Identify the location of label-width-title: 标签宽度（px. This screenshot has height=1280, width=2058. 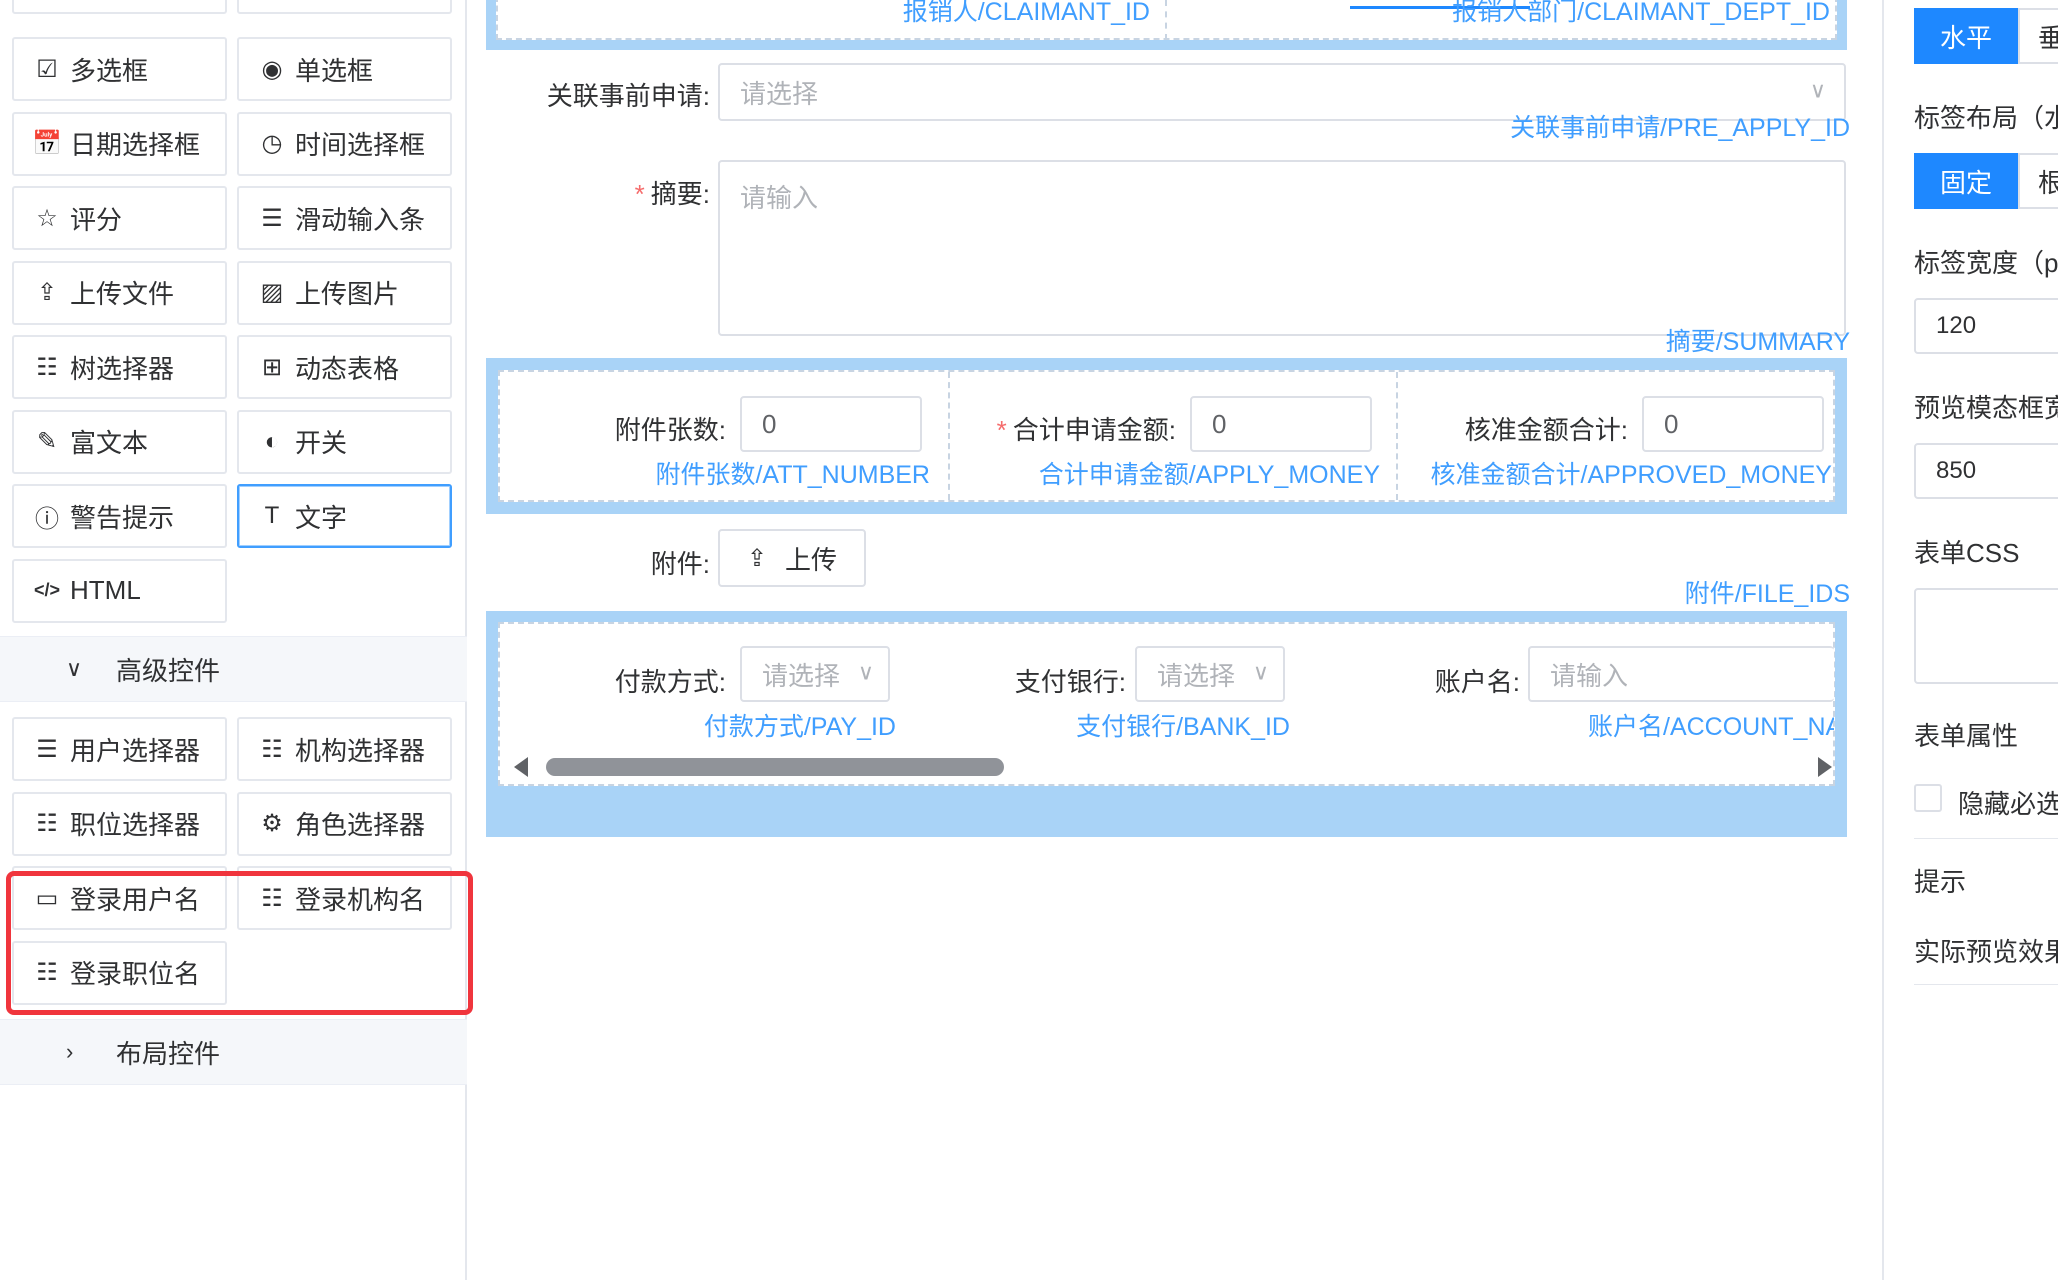
(1986, 263).